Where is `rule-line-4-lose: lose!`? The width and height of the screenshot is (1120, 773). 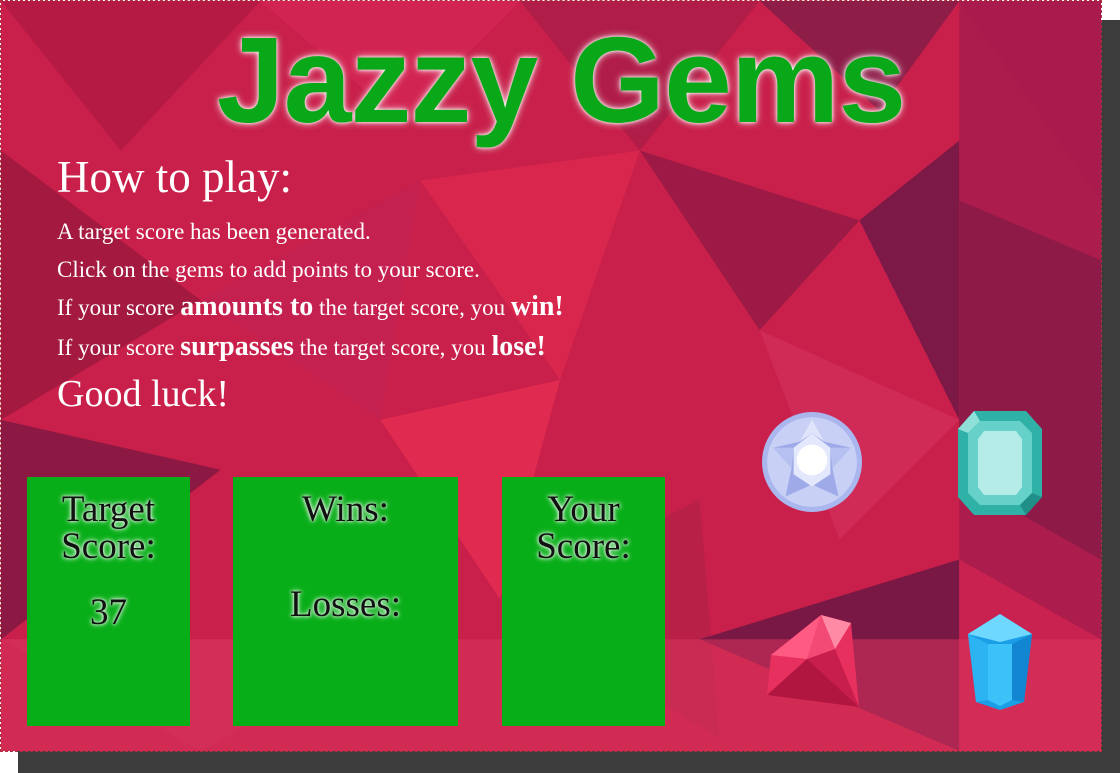
rule-line-4-lose: lose! is located at coordinates (518, 346).